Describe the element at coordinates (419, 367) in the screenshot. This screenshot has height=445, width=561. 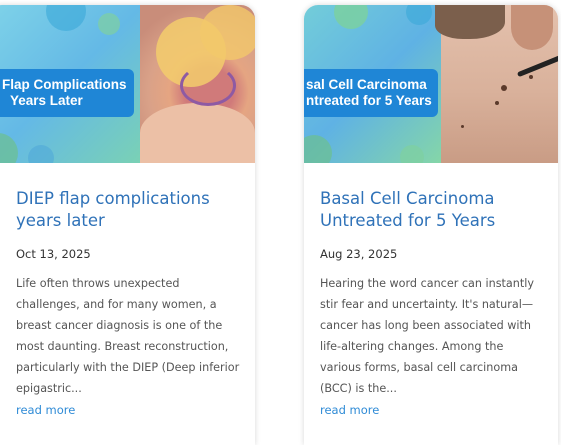
I see `excerpt-line: various forms, basal cell carcinoma` at that location.